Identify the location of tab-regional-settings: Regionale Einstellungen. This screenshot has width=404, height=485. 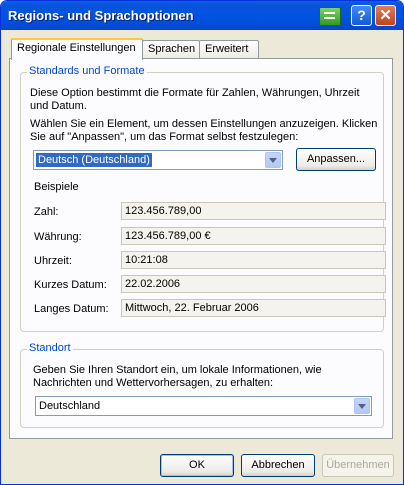
(77, 49).